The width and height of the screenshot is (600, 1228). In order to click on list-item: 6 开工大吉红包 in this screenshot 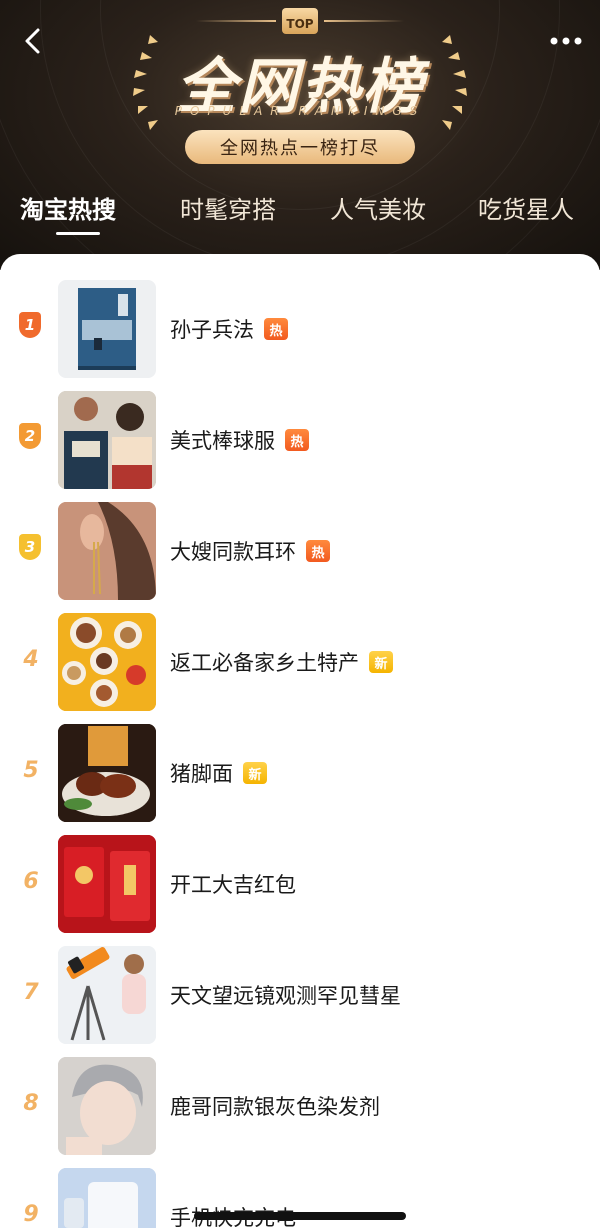, I will do `click(300, 888)`.